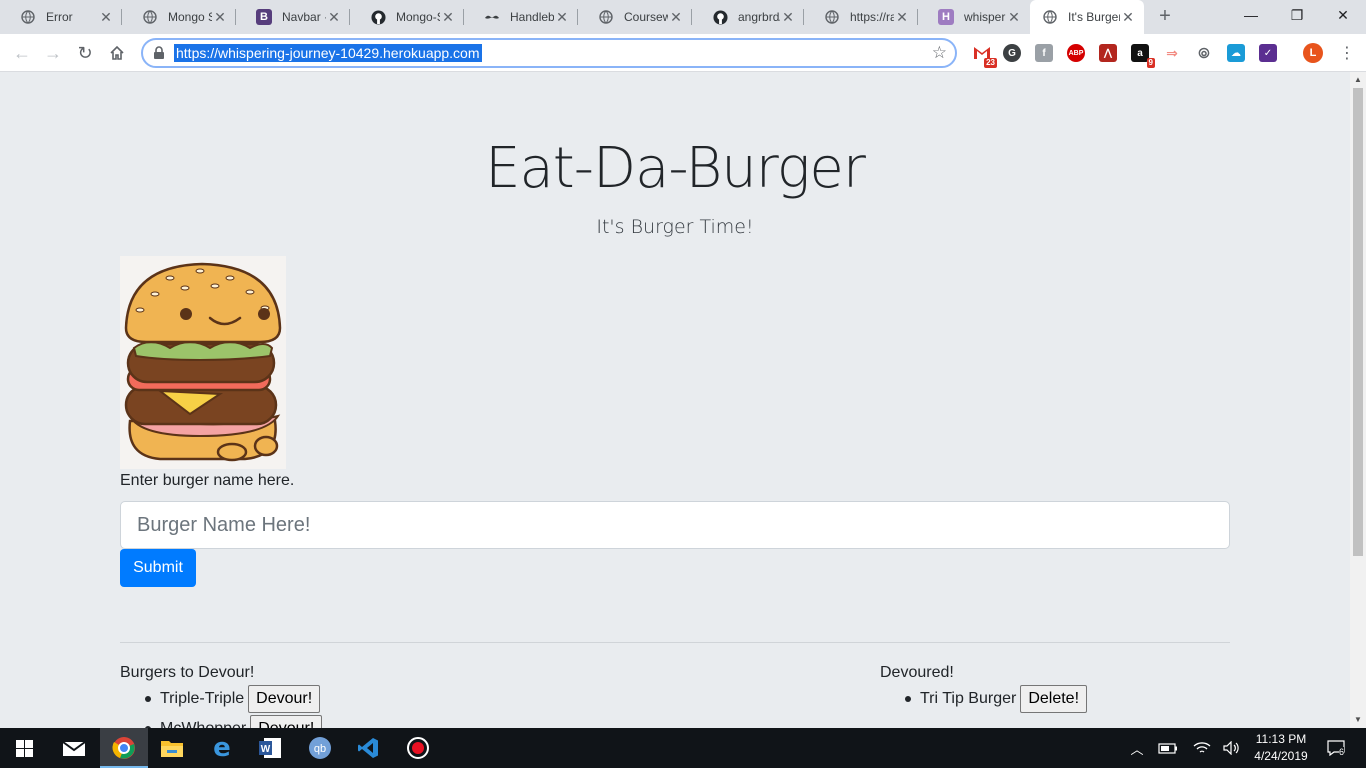 This screenshot has height=768, width=1366. What do you see at coordinates (1143, 56) in the screenshot?
I see `amazon-extension-icon: a 9` at bounding box center [1143, 56].